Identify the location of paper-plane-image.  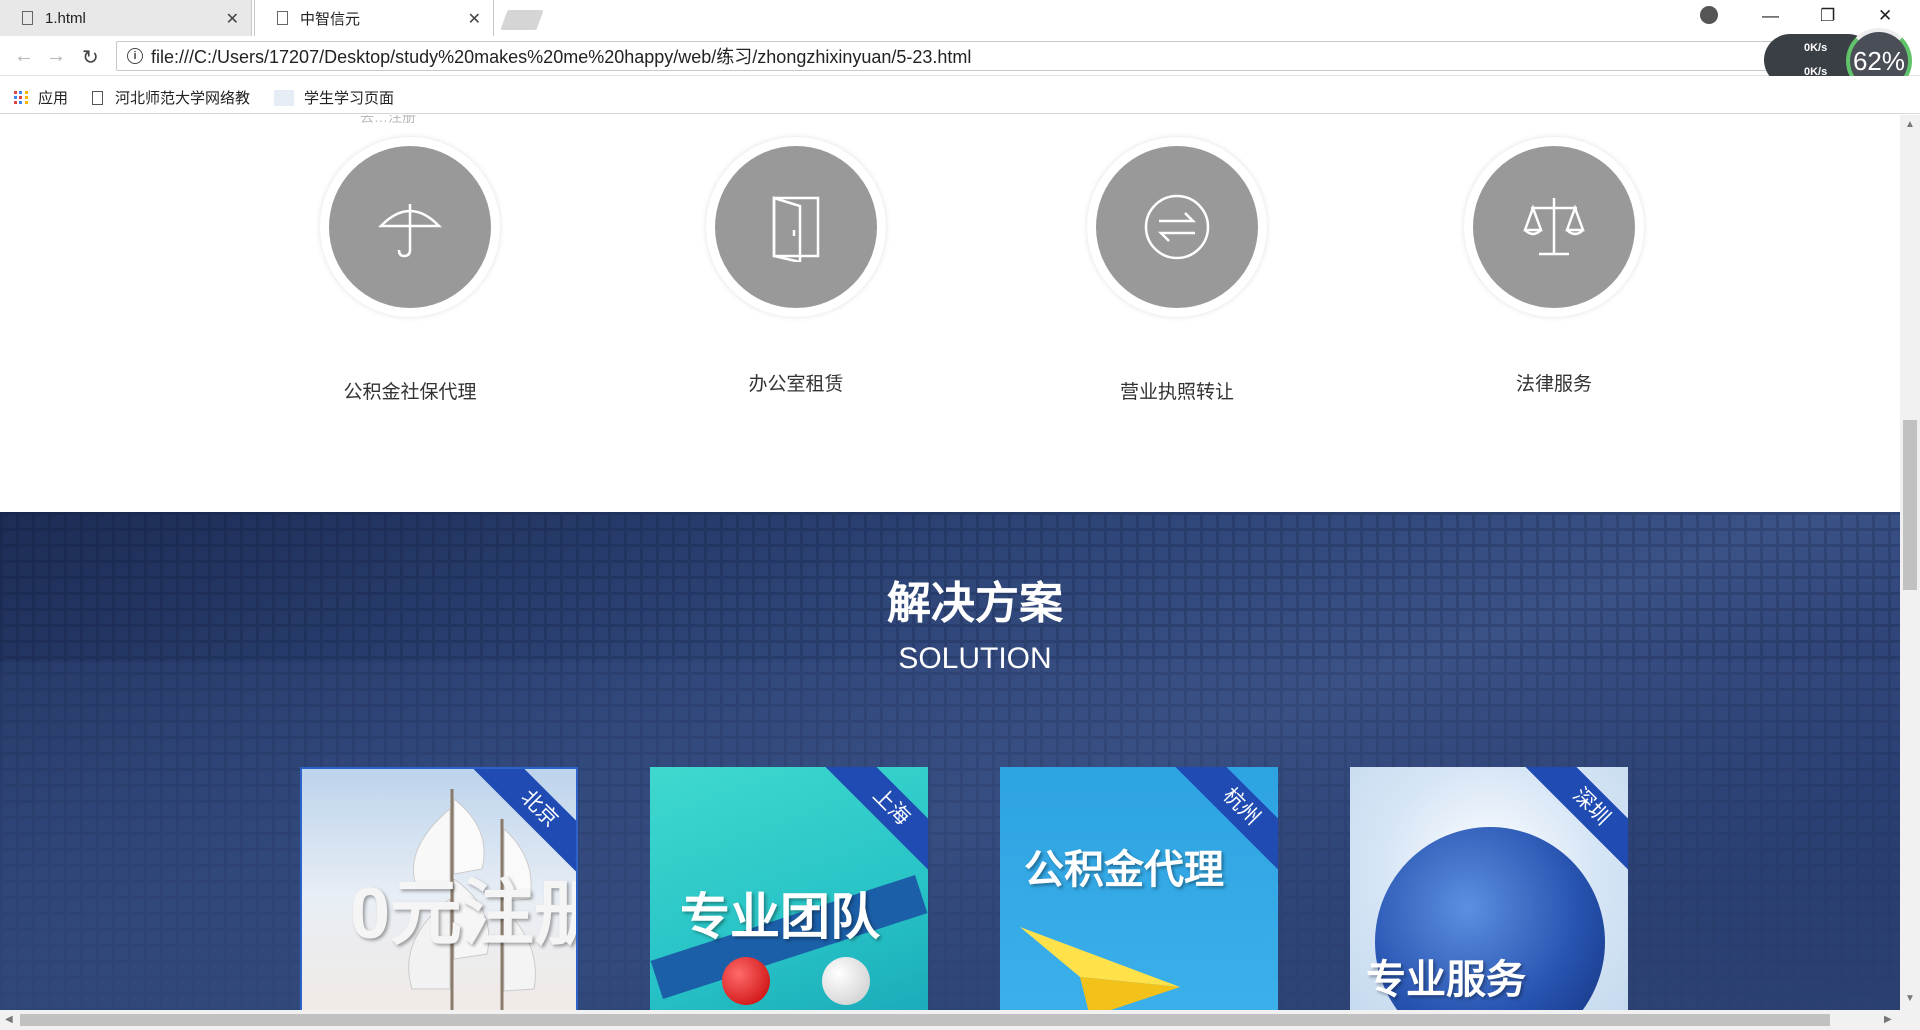
(1100, 968).